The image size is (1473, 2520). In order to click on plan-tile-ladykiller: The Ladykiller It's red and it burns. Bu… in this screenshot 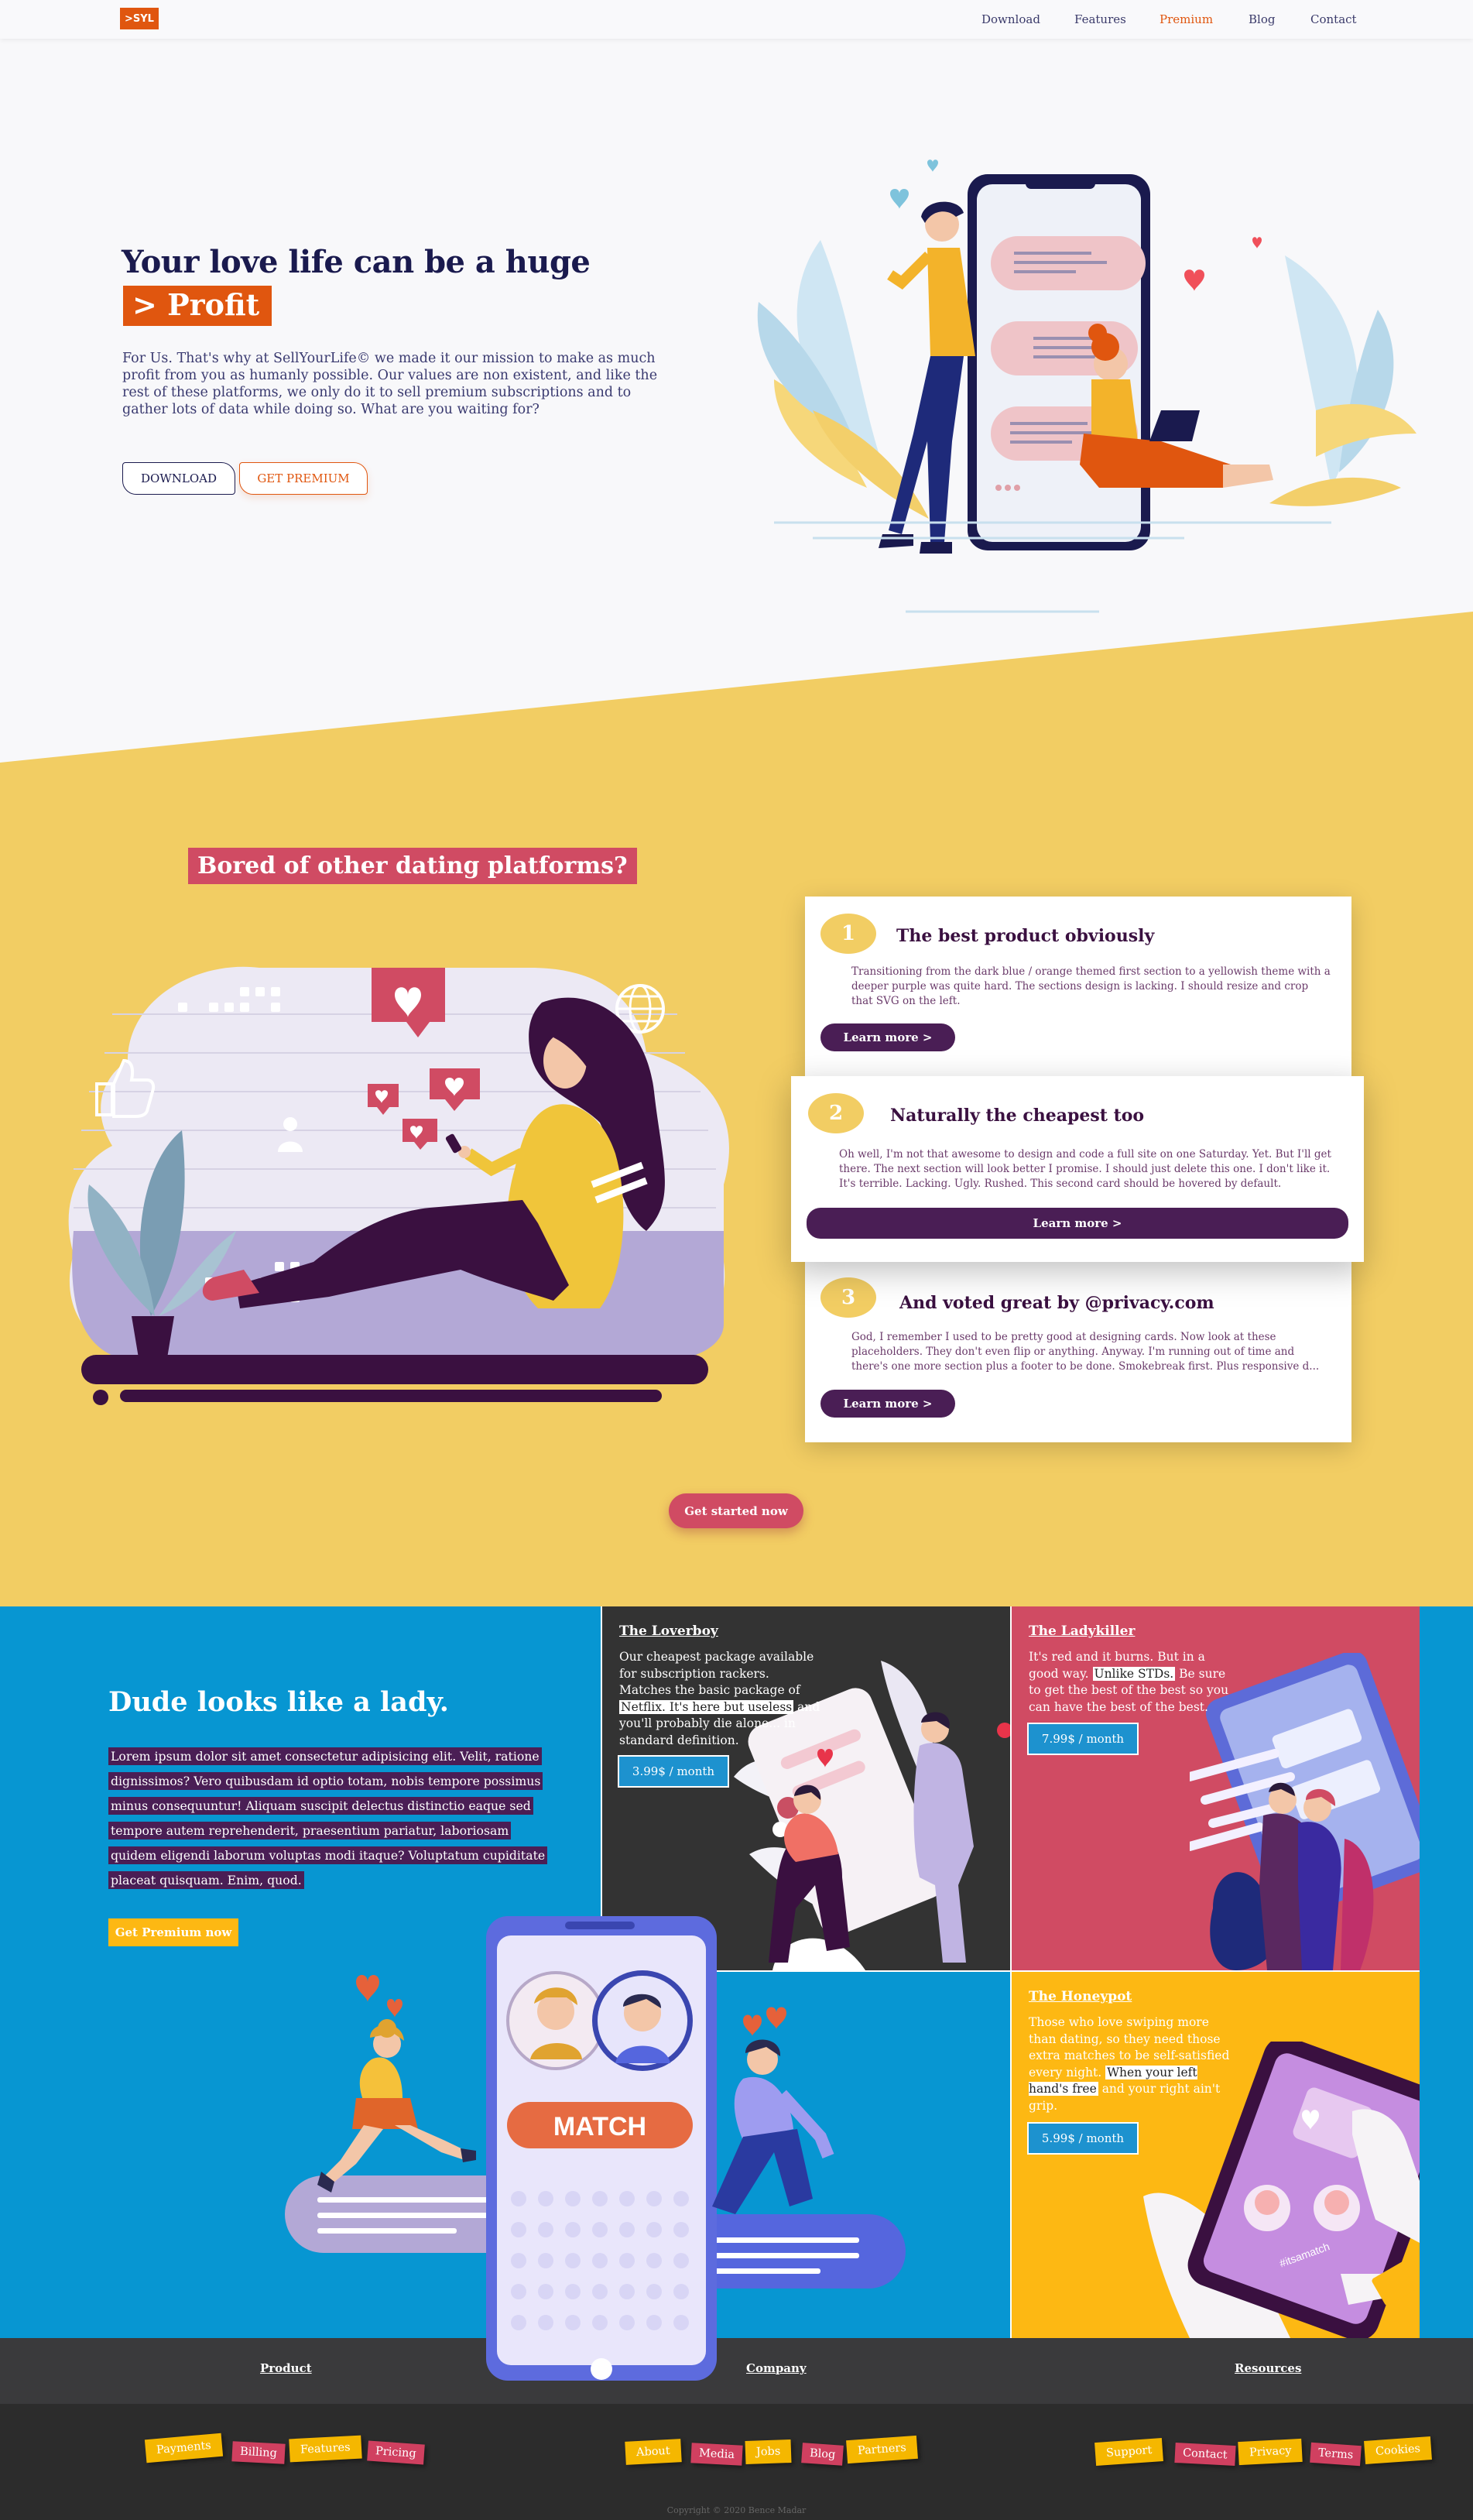, I will do `click(1216, 1788)`.